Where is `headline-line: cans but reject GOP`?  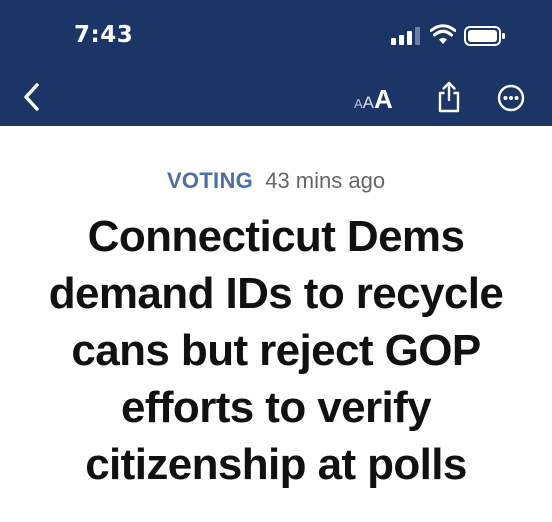
headline-line: cans but reject GOP is located at coordinates (276, 350).